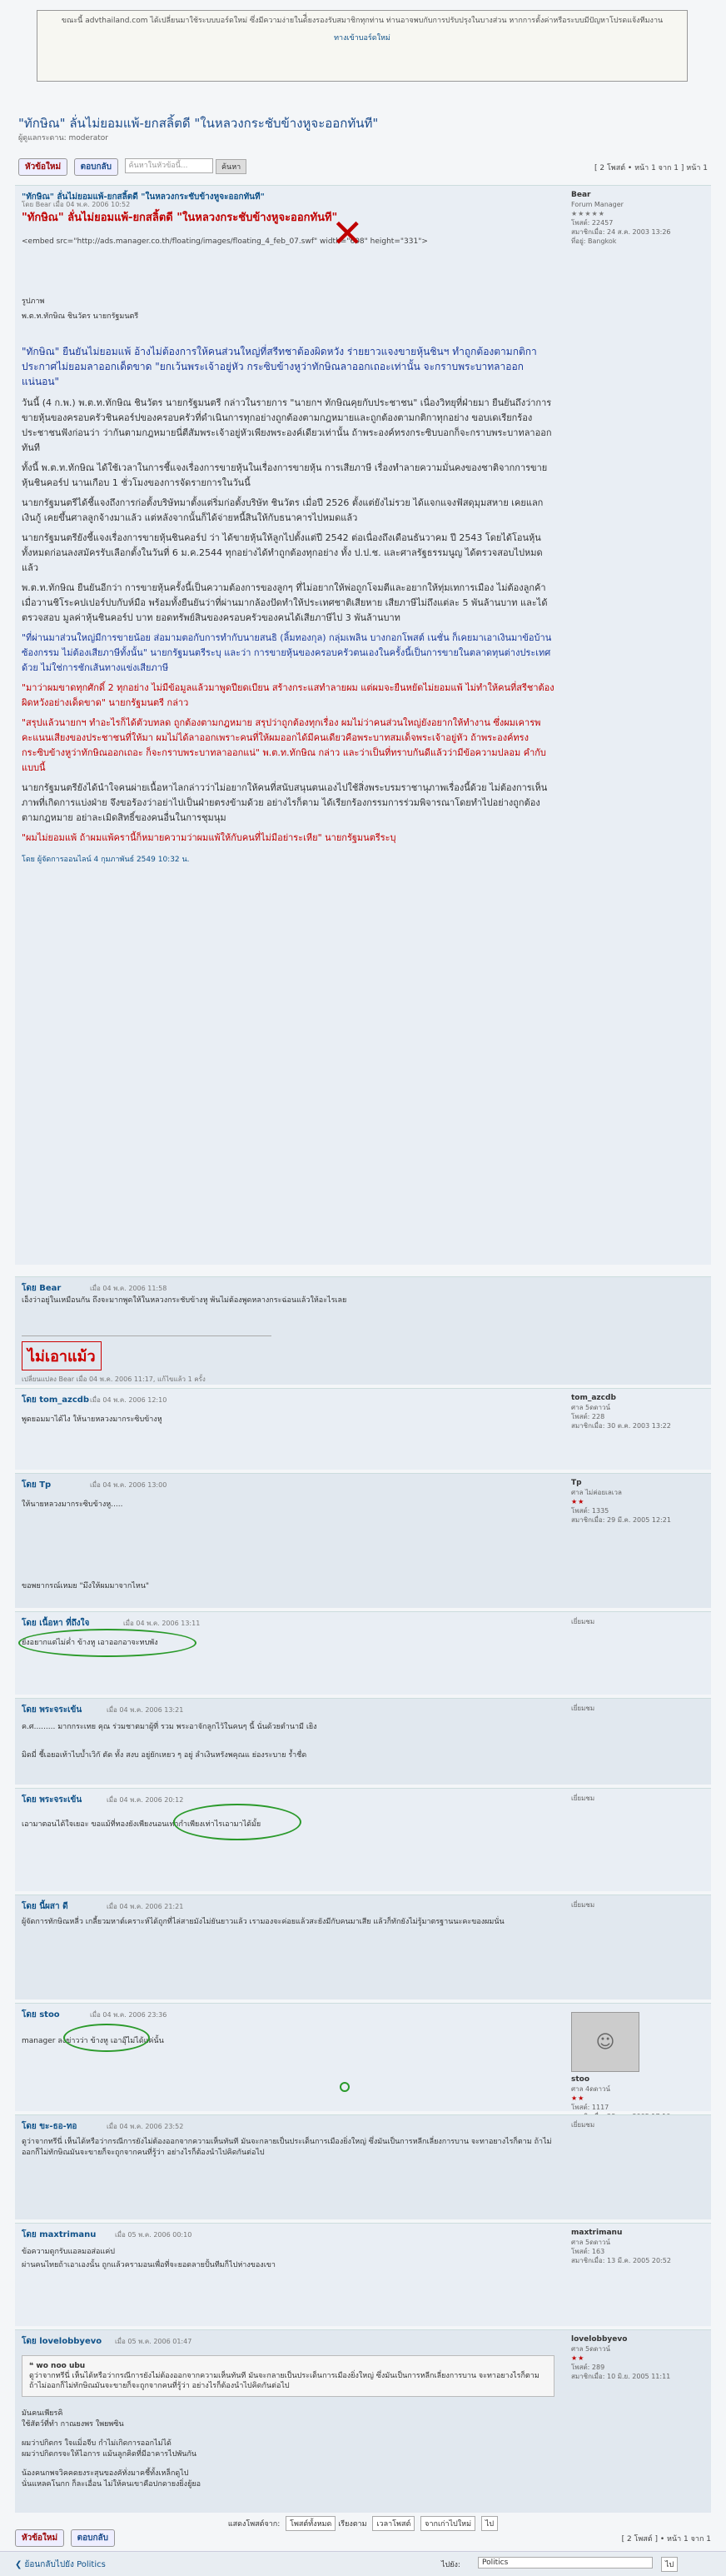  Describe the element at coordinates (352, 2524) in the screenshot. I see `sort-label: เรียงตาม` at that location.